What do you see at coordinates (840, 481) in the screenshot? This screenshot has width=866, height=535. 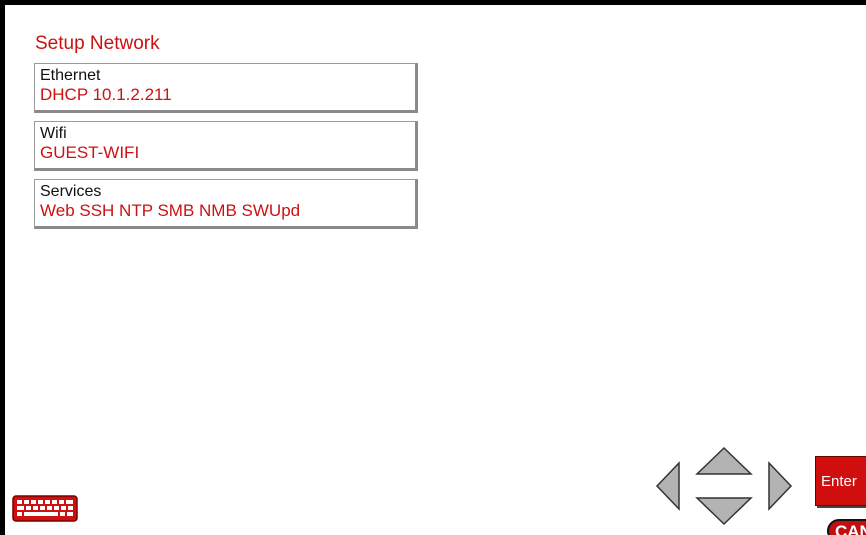 I see `enter-button: Enter` at bounding box center [840, 481].